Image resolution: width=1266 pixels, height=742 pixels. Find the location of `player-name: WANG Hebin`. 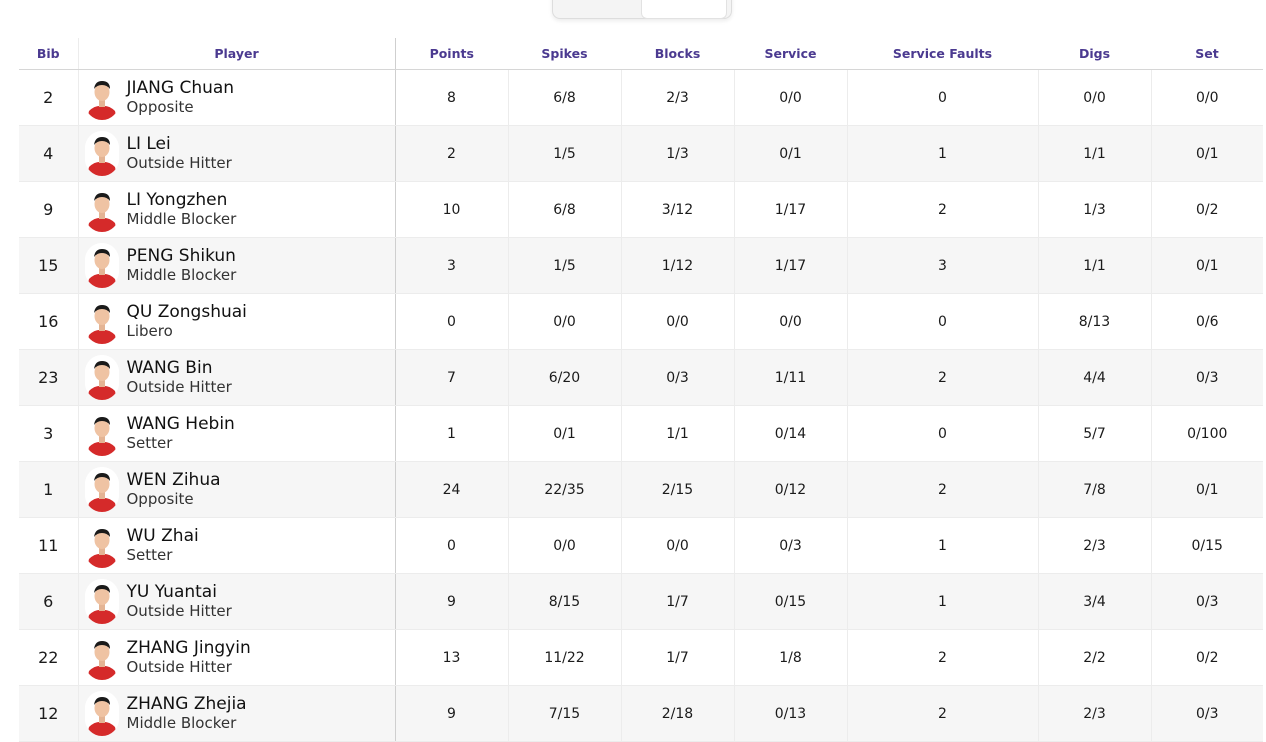

player-name: WANG Hebin is located at coordinates (181, 424).